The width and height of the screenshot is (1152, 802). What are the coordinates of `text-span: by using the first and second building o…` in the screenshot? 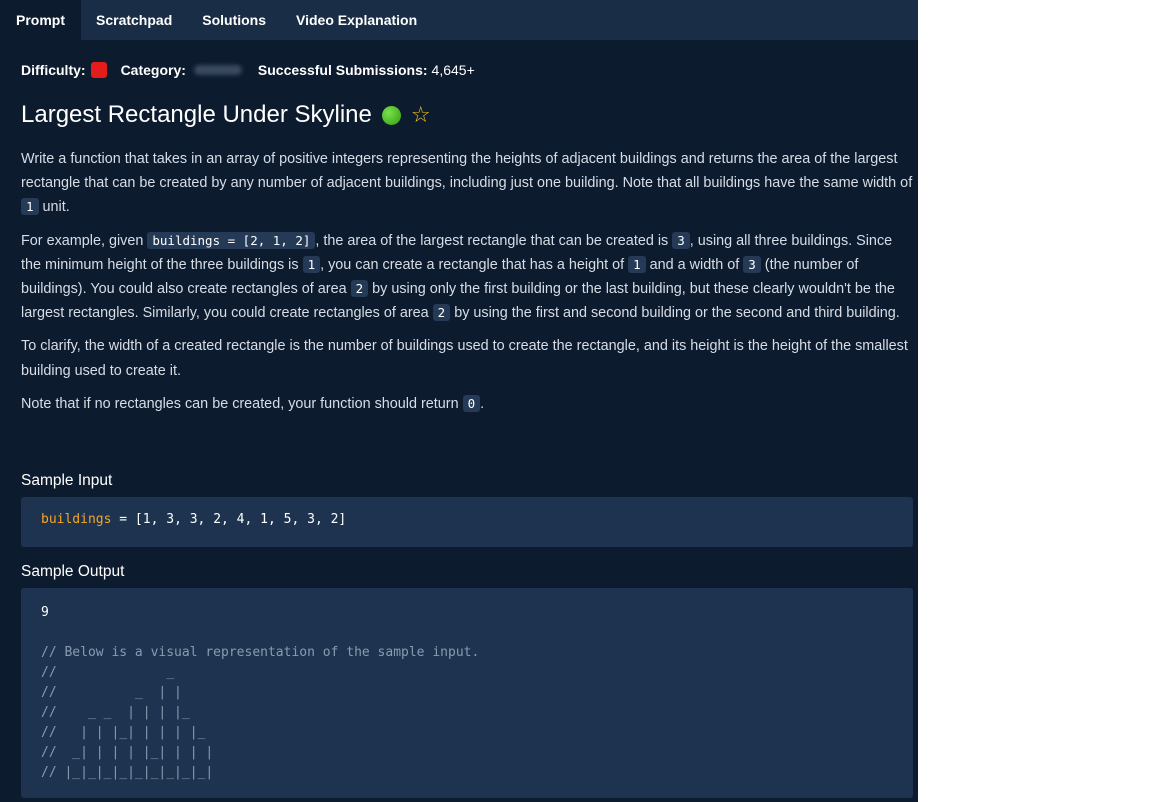 It's located at (675, 313).